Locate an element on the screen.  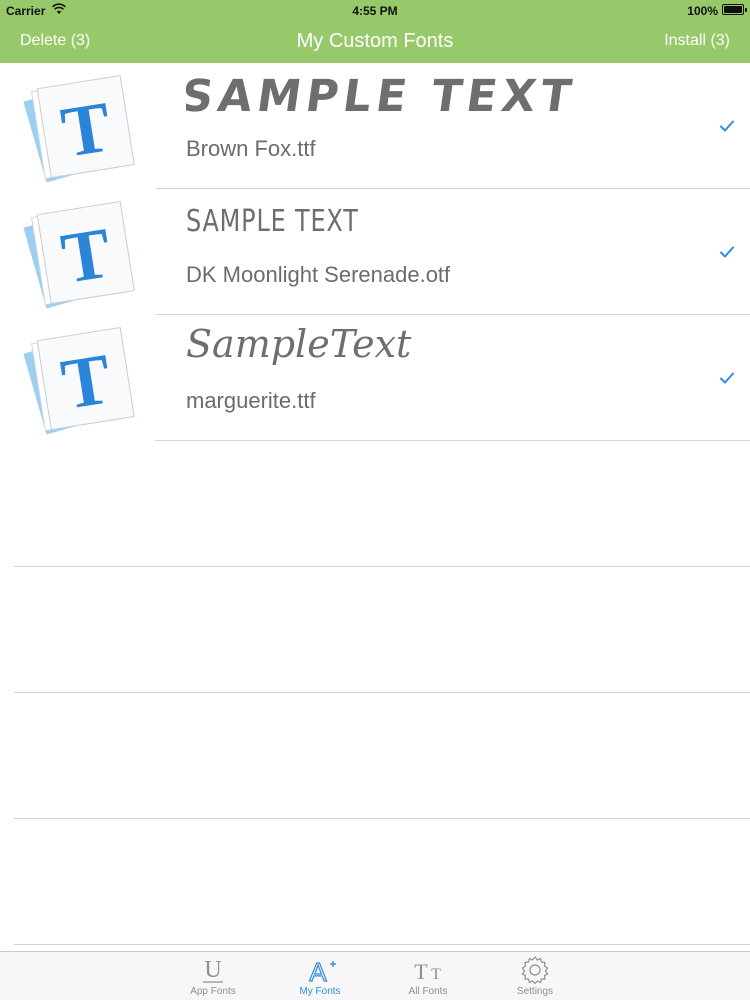
font-sample-preview: SampleText is located at coordinates (401, 348).